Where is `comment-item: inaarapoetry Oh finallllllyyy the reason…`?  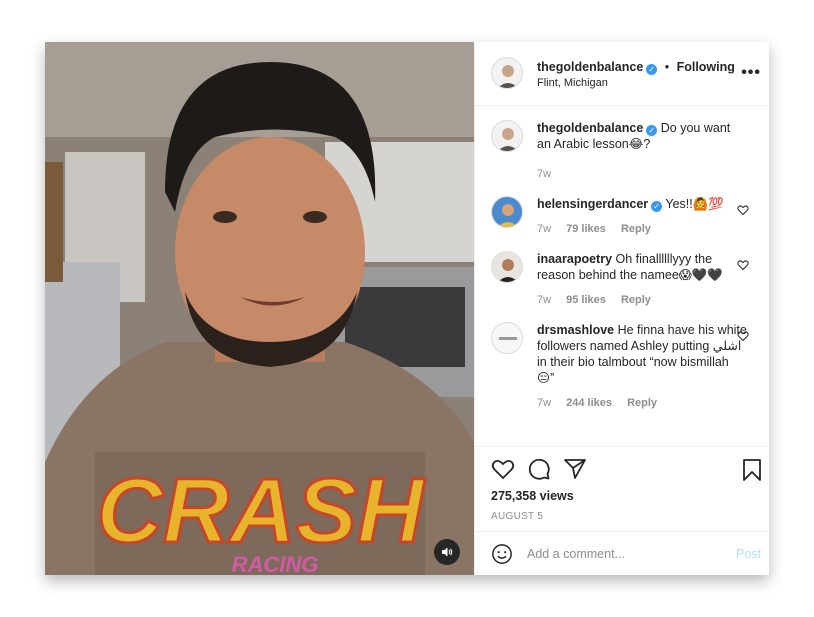 comment-item: inaarapoetry Oh finallllllyyy the reason… is located at coordinates (622, 279).